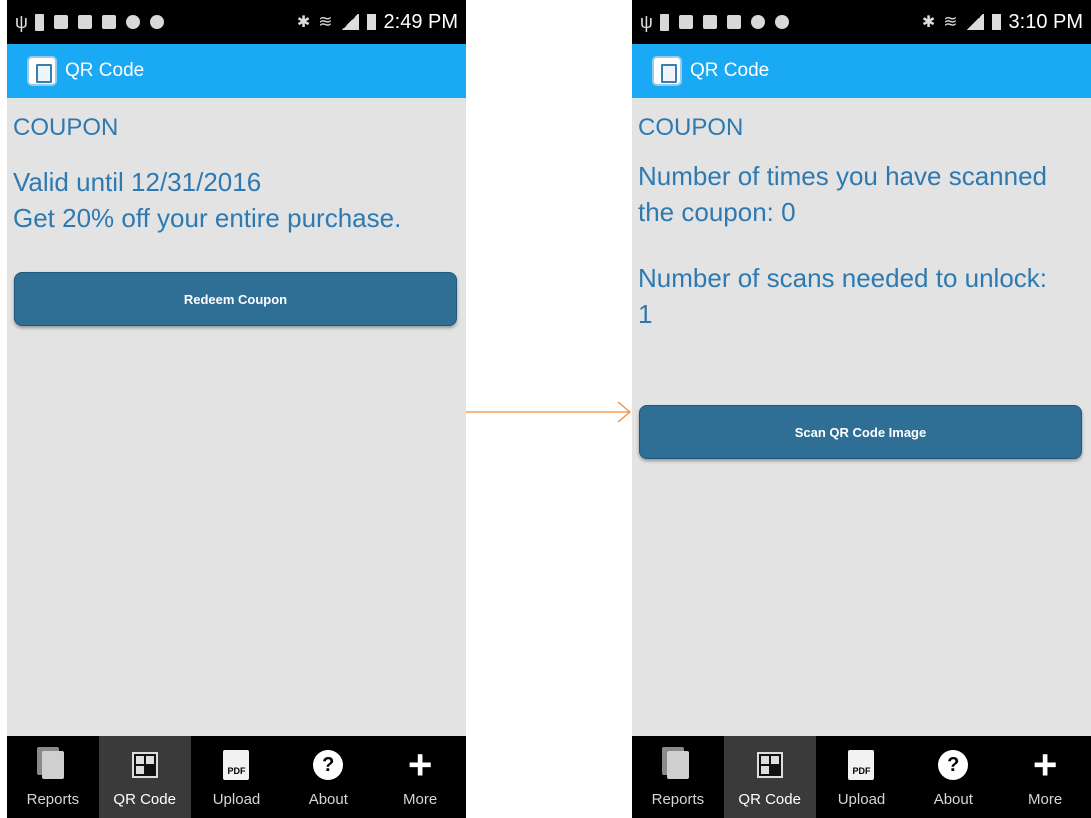 This screenshot has width=1091, height=818. Describe the element at coordinates (717, 212) in the screenshot. I see `times-scanned-value: the coupon: 0` at that location.